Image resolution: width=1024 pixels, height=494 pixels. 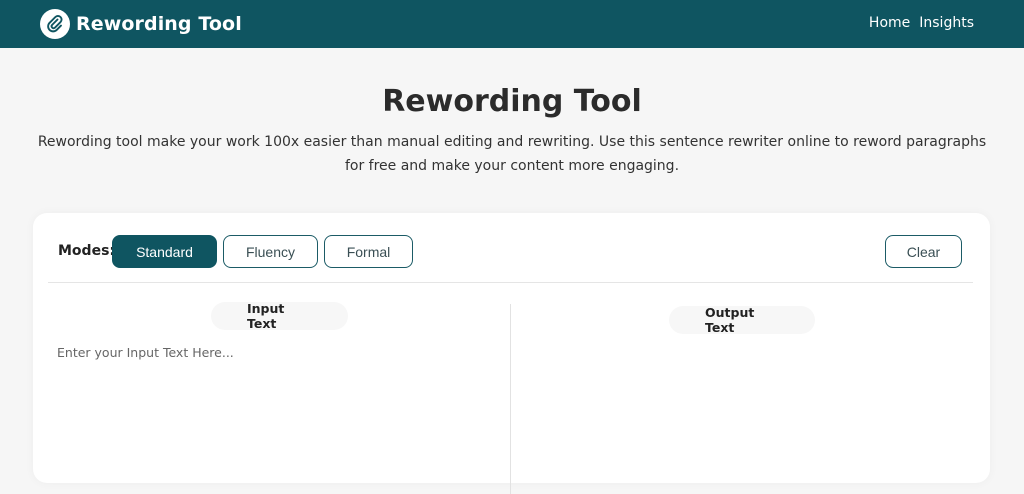 What do you see at coordinates (277, 410) in the screenshot?
I see `input-text-field` at bounding box center [277, 410].